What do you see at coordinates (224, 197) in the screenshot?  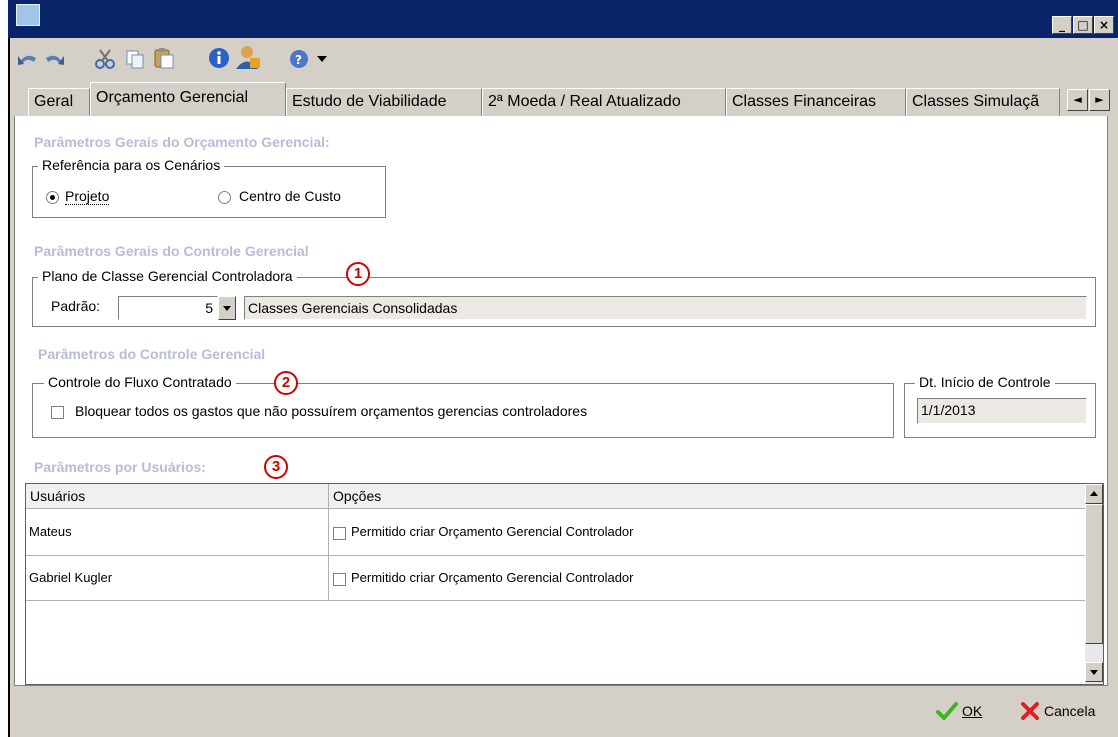 I see `radio-centro-de-custo` at bounding box center [224, 197].